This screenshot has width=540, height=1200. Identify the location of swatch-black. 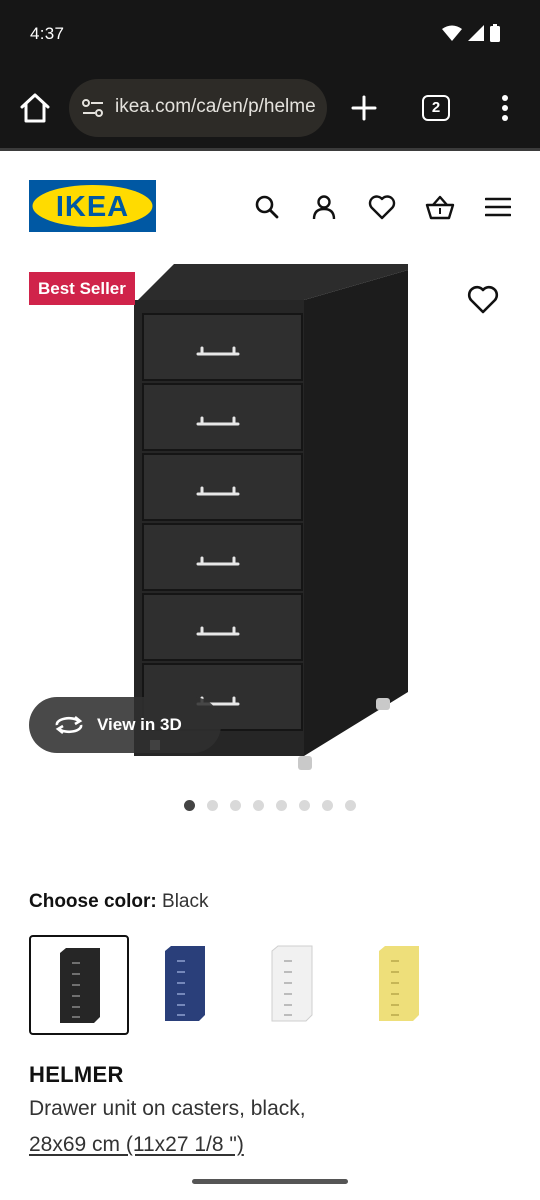
(79, 985).